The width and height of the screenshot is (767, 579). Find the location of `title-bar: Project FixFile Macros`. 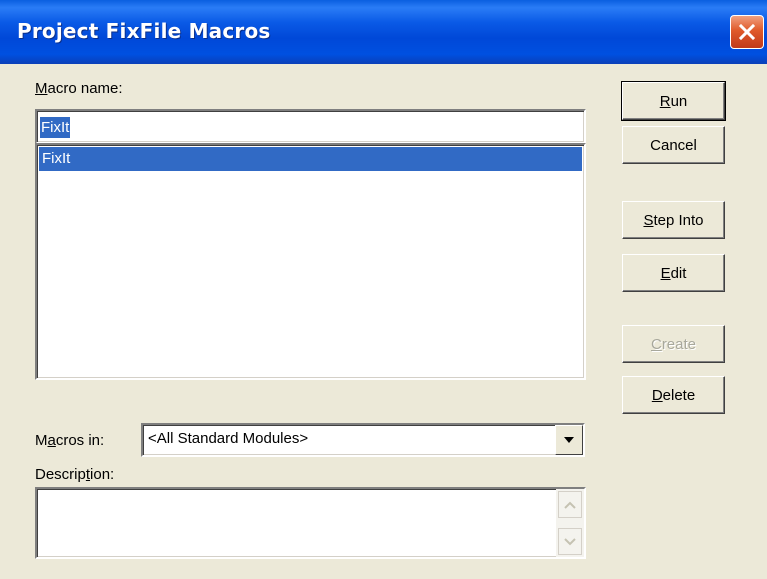

title-bar: Project FixFile Macros is located at coordinates (383, 32).